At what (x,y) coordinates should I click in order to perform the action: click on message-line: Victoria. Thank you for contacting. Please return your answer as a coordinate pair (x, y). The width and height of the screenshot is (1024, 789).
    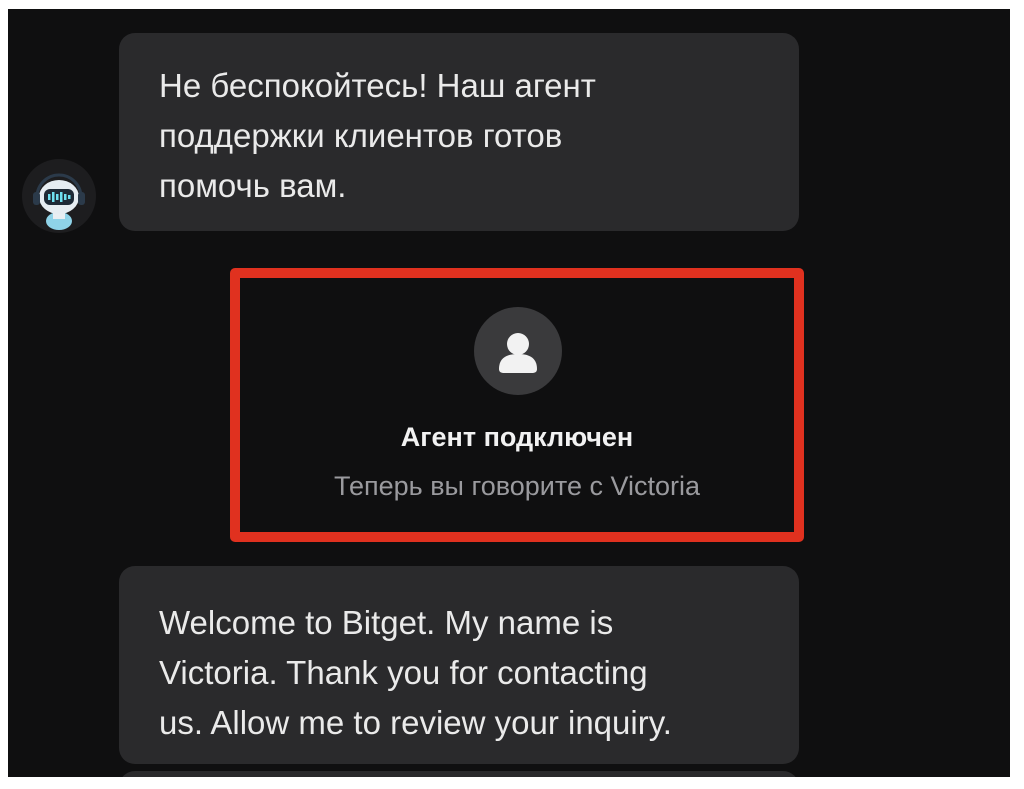
    Looking at the image, I should click on (403, 672).